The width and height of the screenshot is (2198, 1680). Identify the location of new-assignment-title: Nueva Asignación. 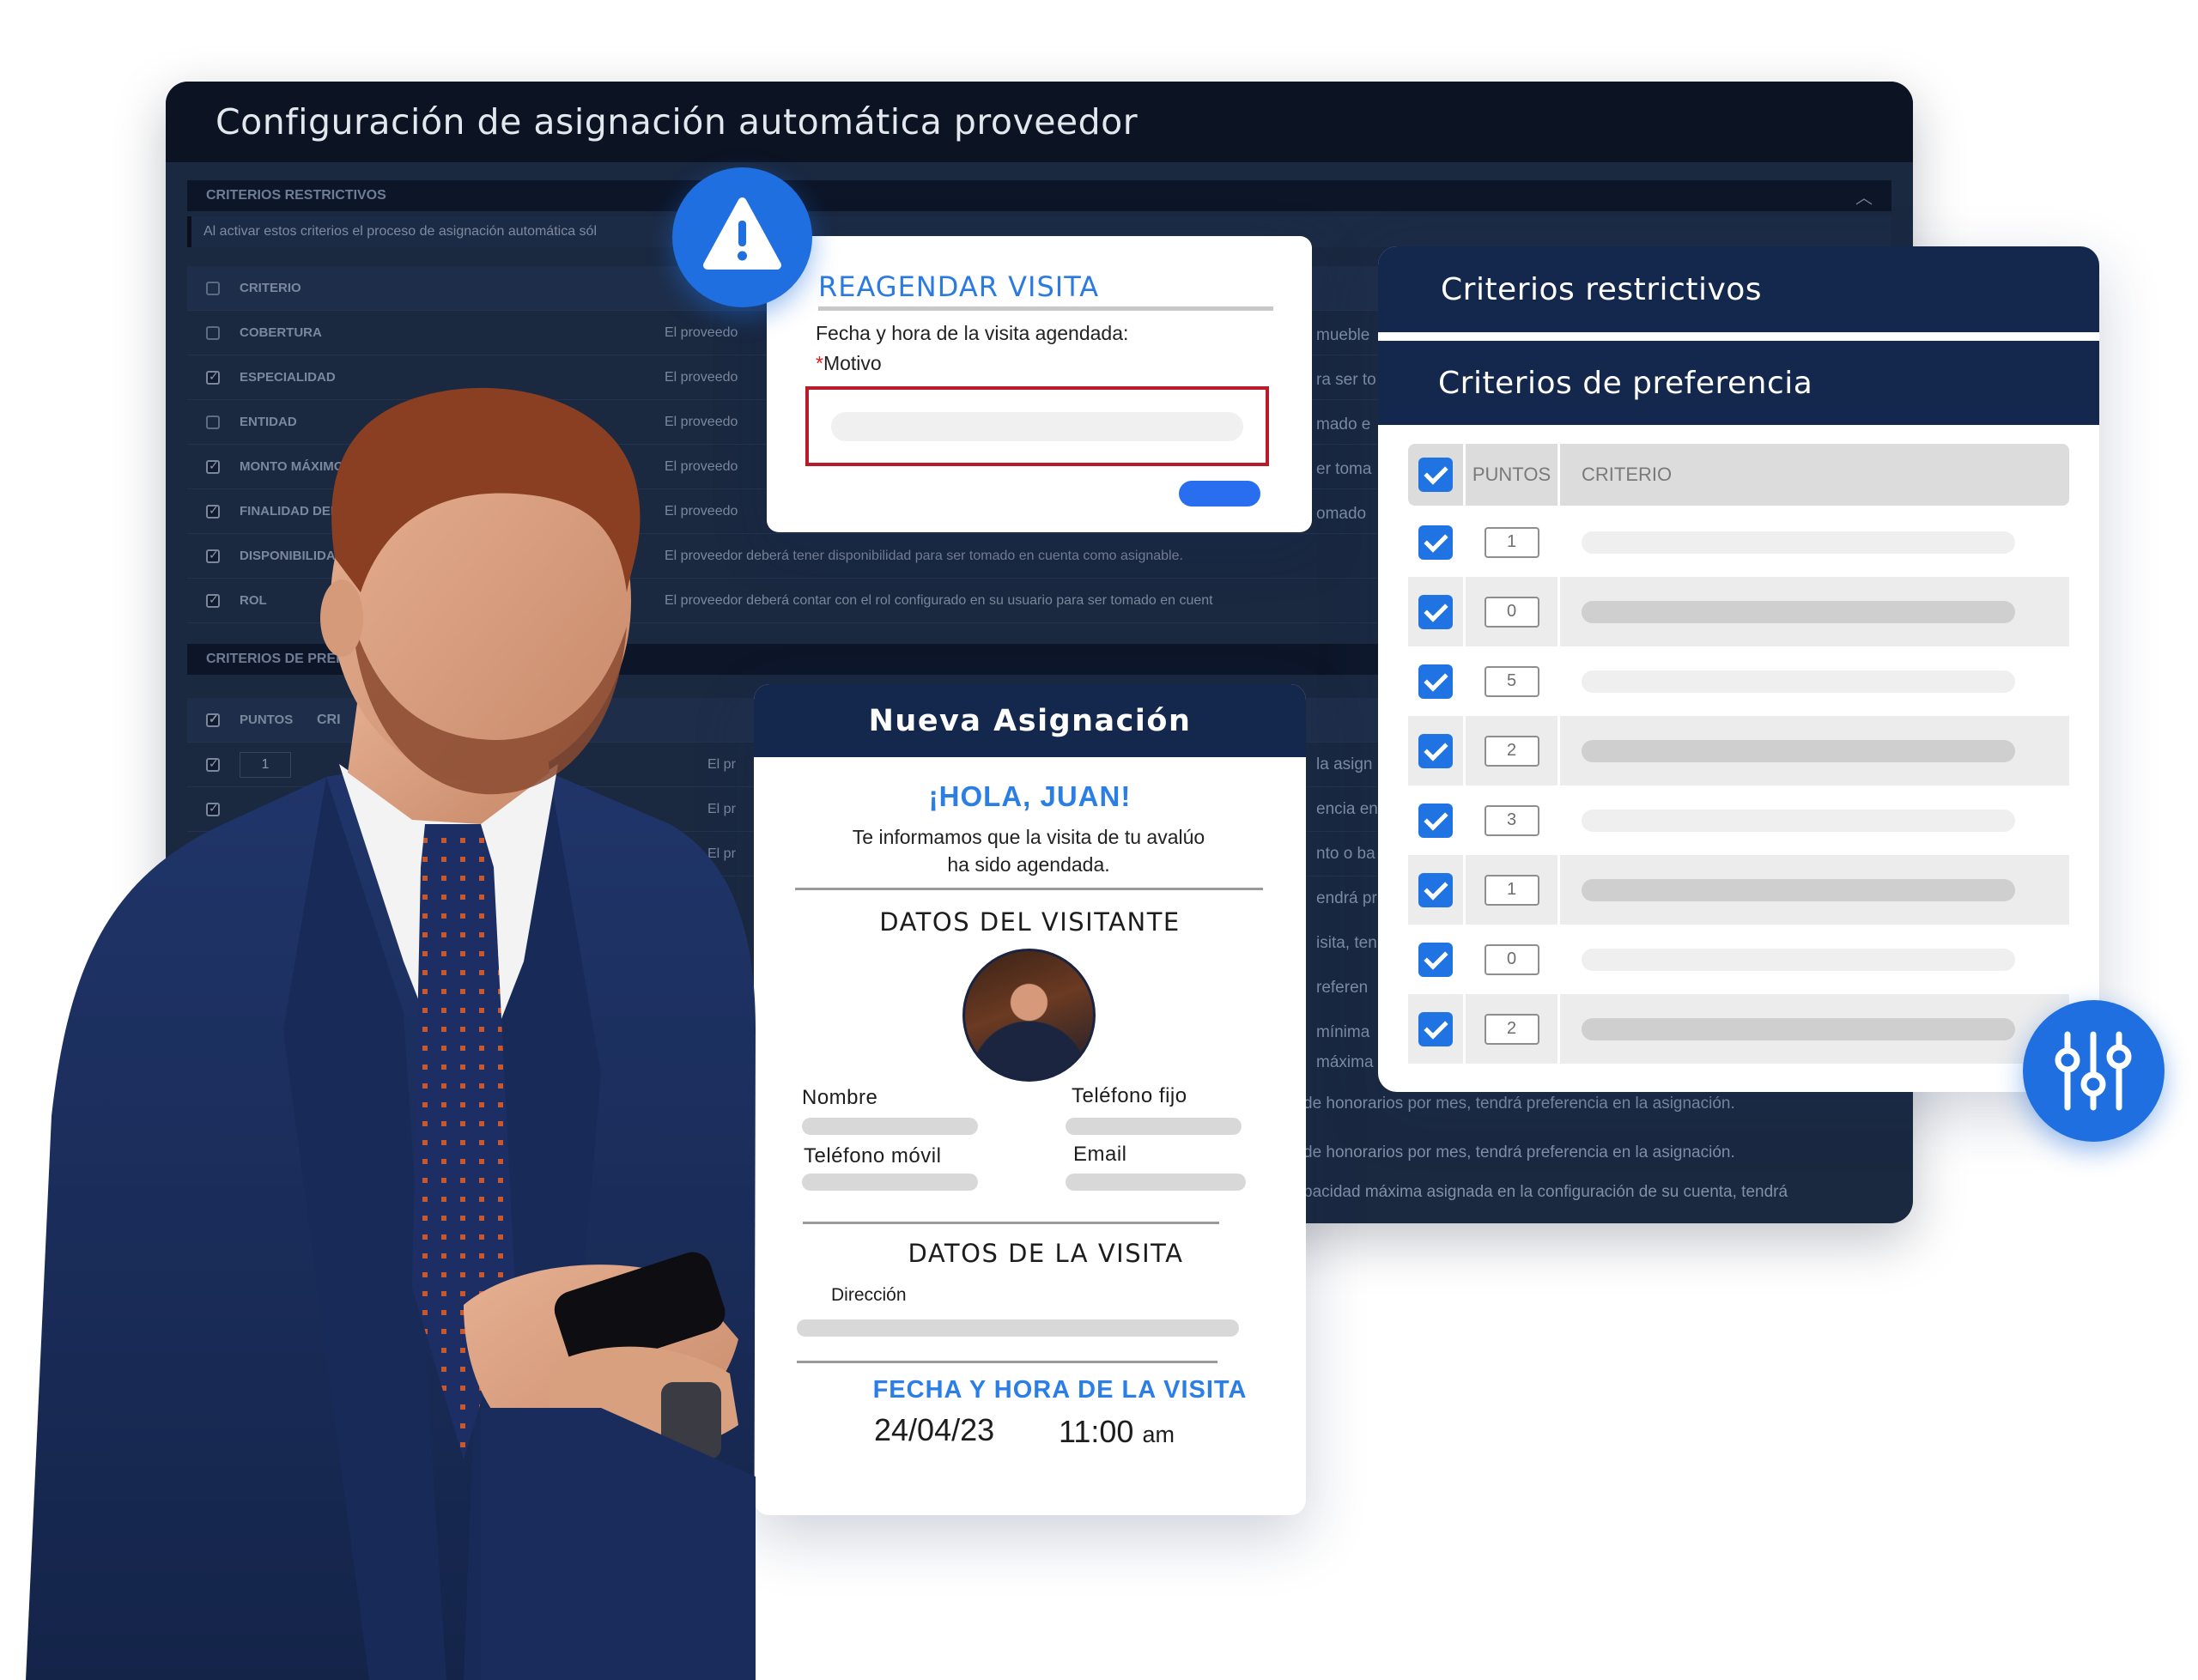
(1030, 720).